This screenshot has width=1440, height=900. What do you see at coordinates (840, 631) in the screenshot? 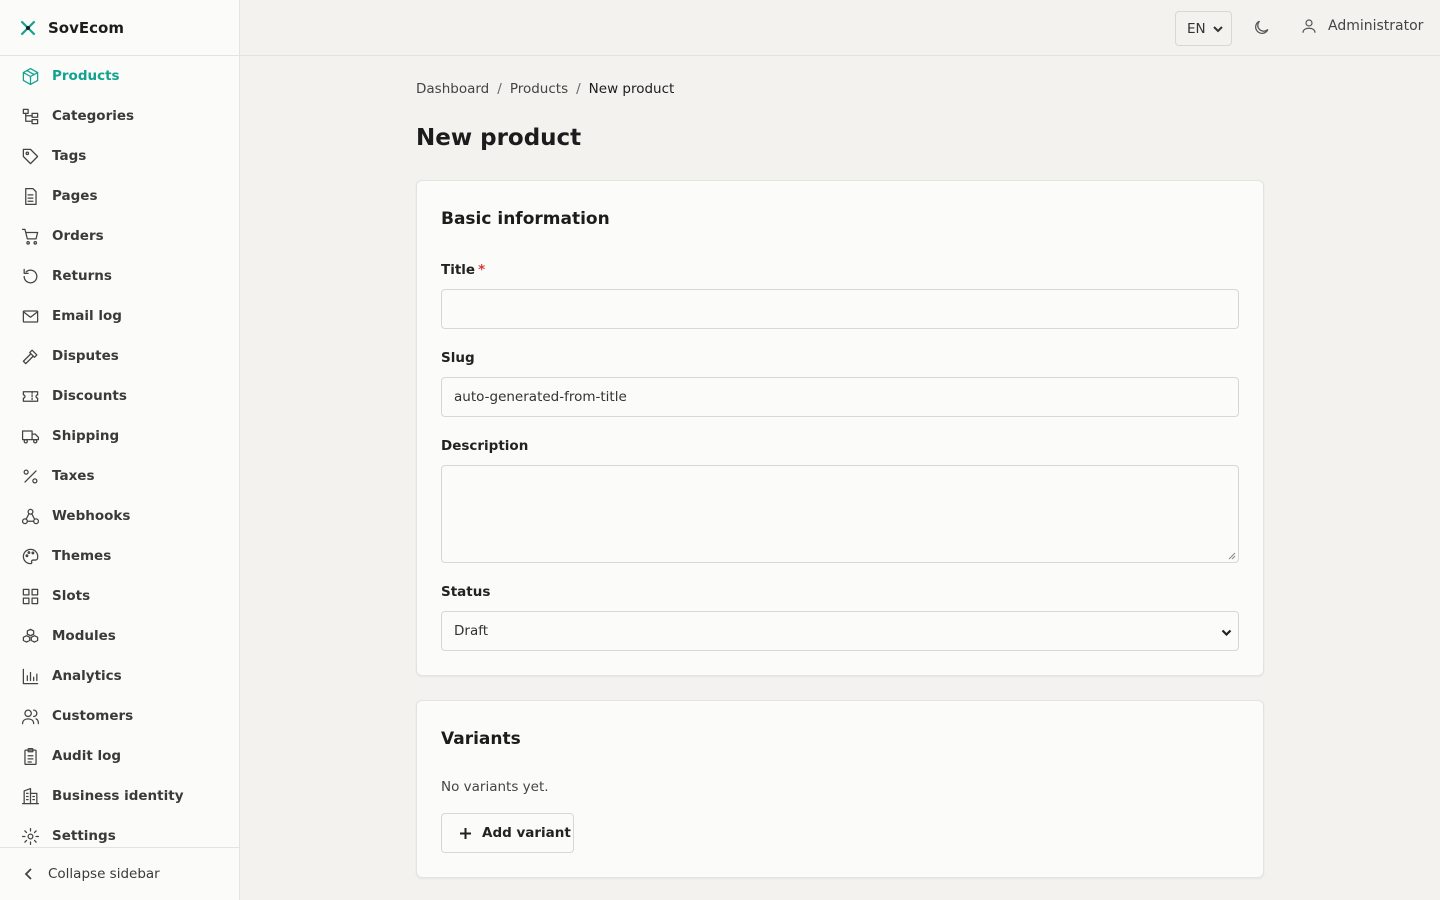
I see `status-select: Draft` at bounding box center [840, 631].